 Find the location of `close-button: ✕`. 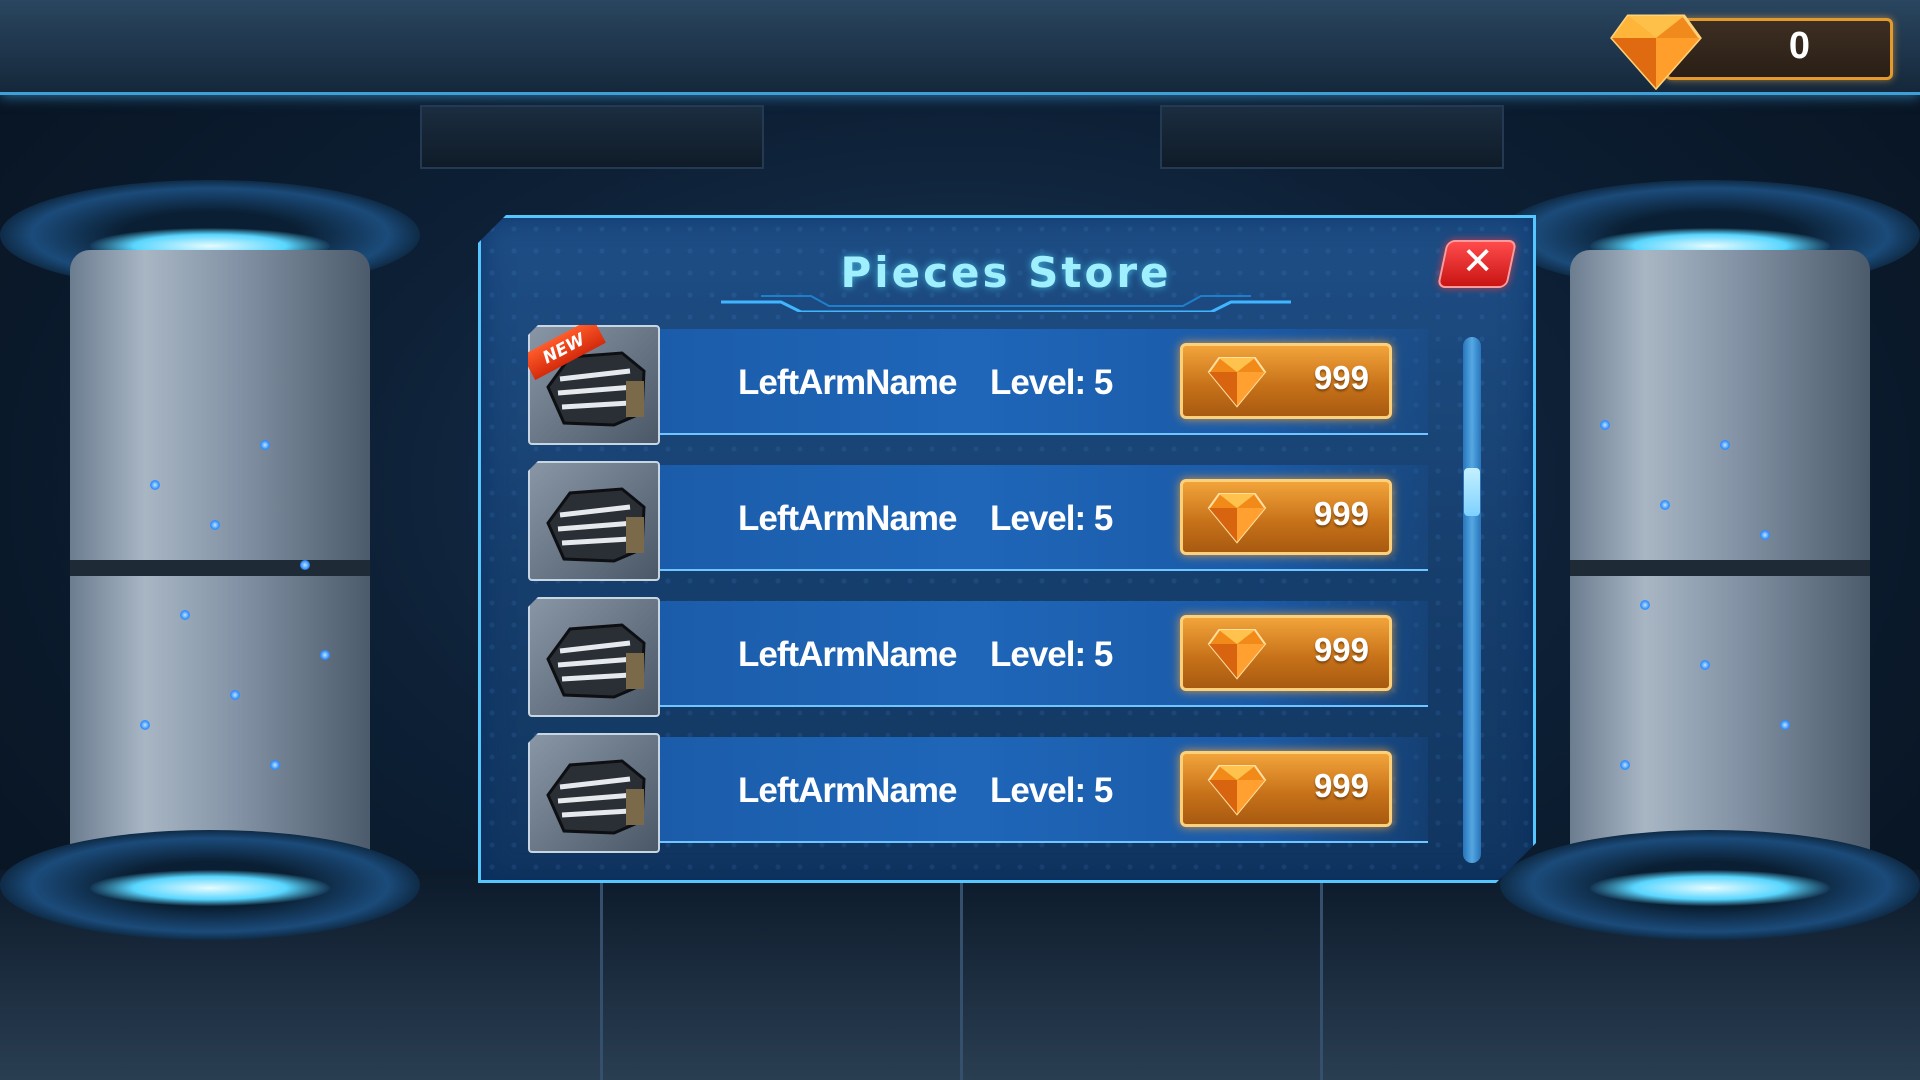

close-button: ✕ is located at coordinates (1477, 263).